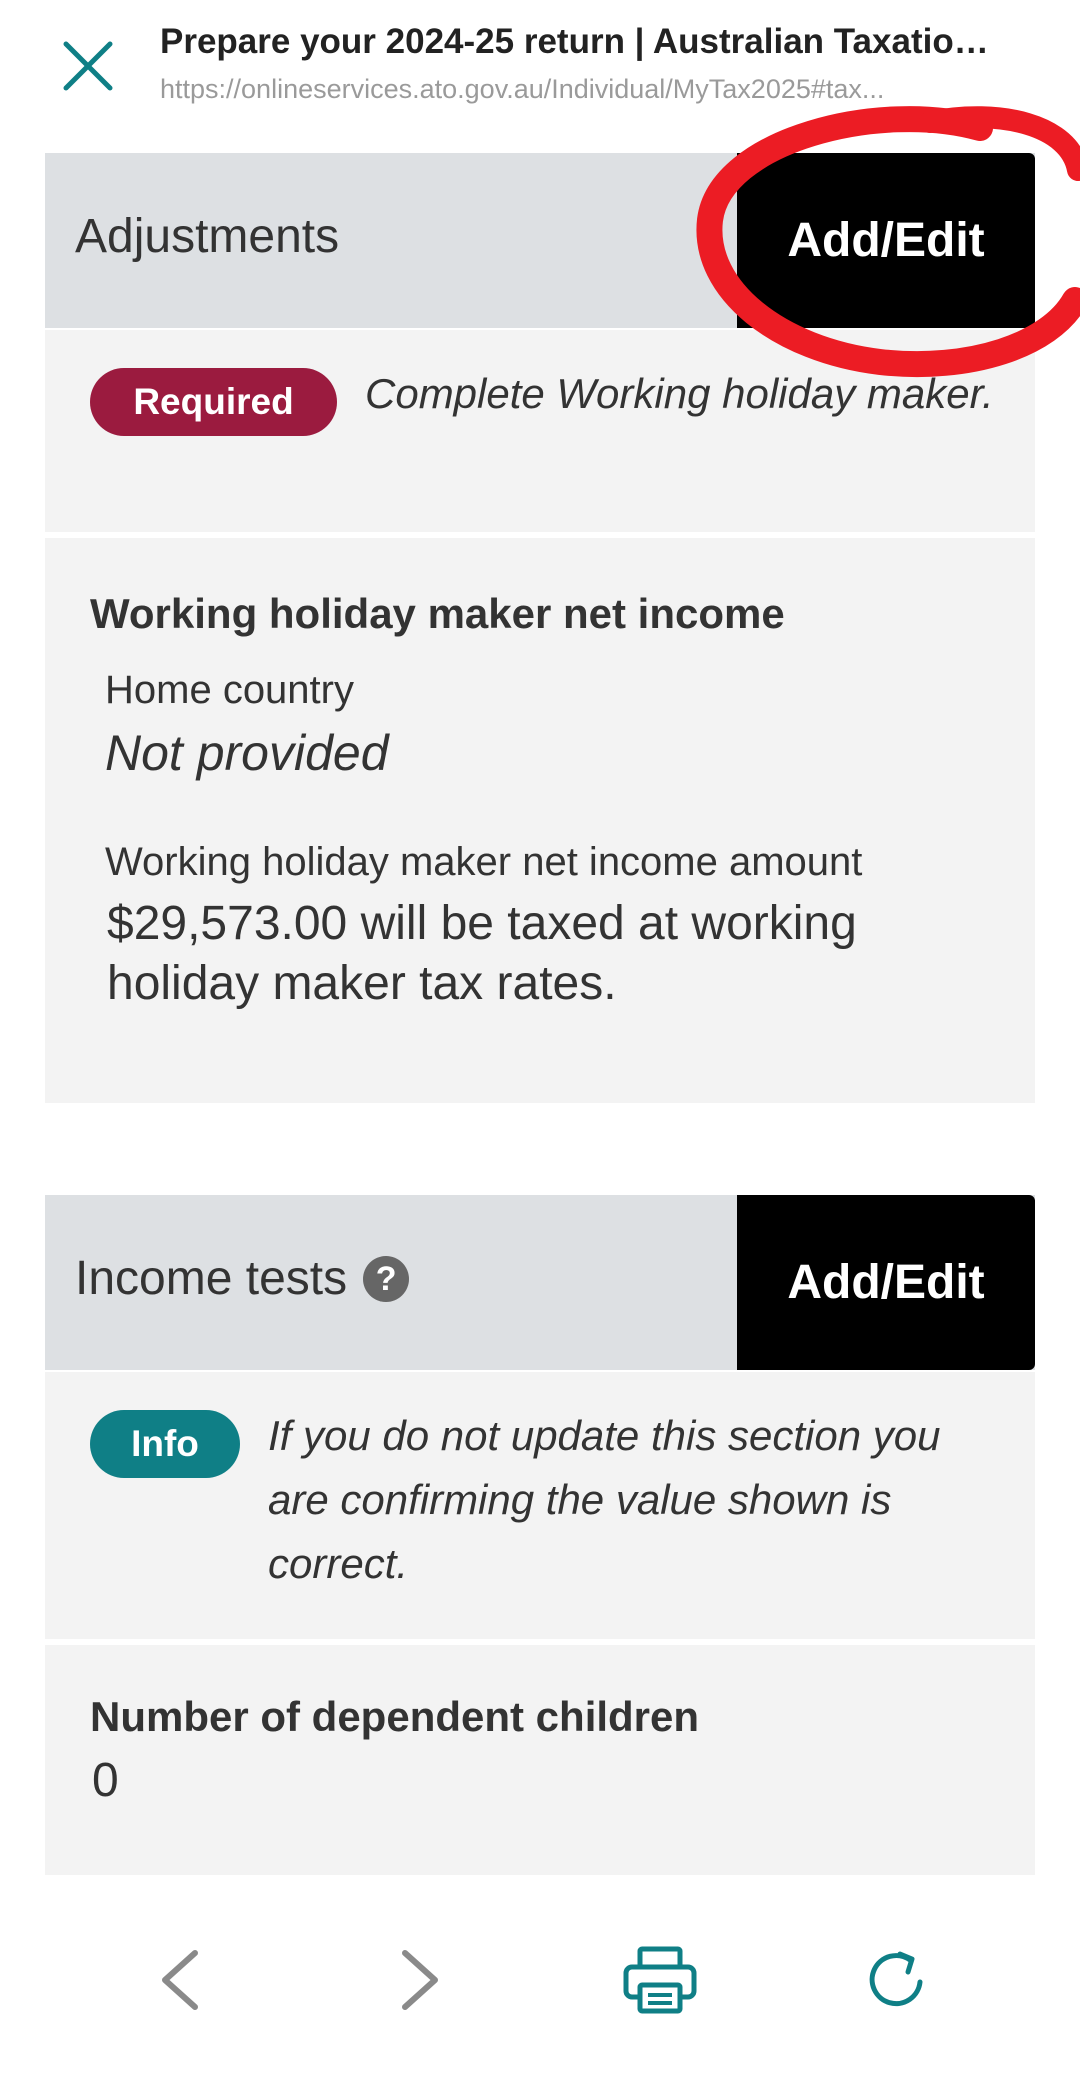  What do you see at coordinates (247, 753) in the screenshot?
I see `home-country-value: Not provided` at bounding box center [247, 753].